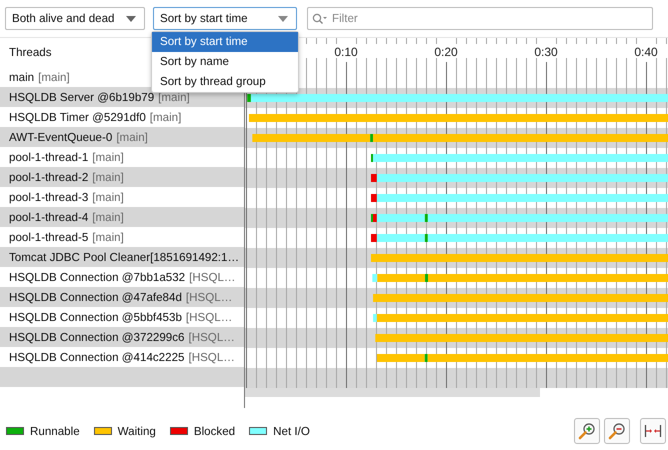 This screenshot has height=450, width=668. I want to click on thread-name: HSQLDB Timer @5291df0, so click(77, 117).